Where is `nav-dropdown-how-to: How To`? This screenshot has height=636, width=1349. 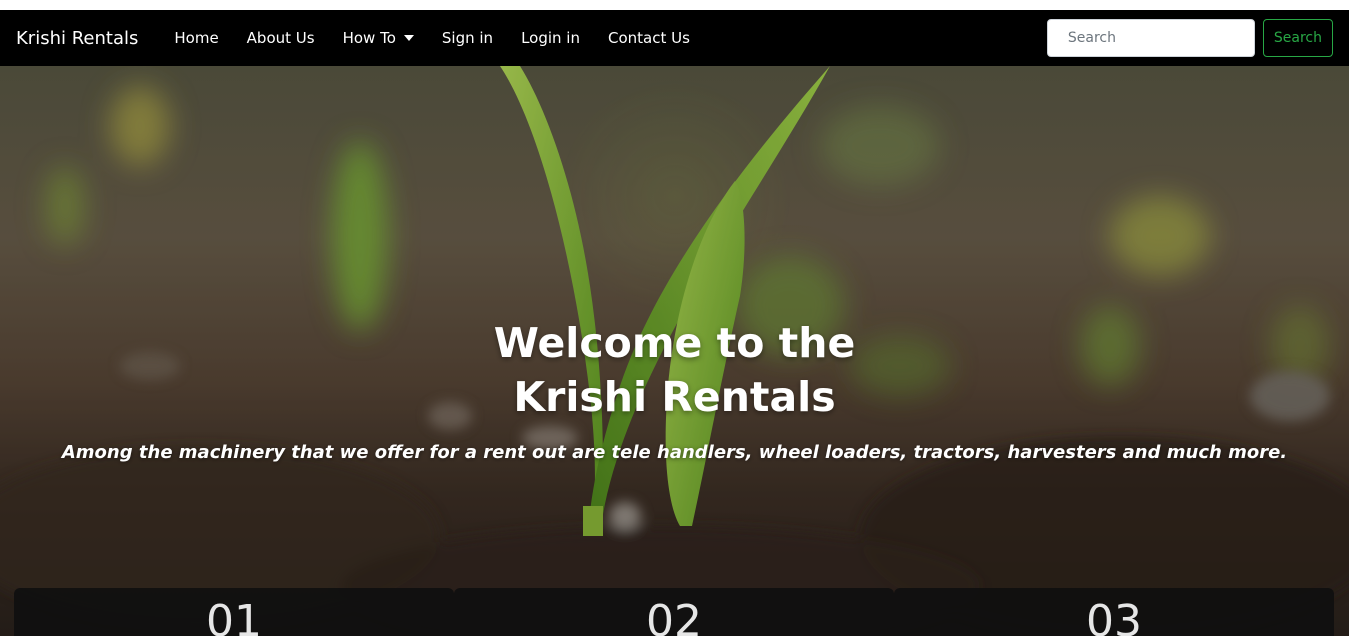
nav-dropdown-how-to: How To is located at coordinates (378, 38).